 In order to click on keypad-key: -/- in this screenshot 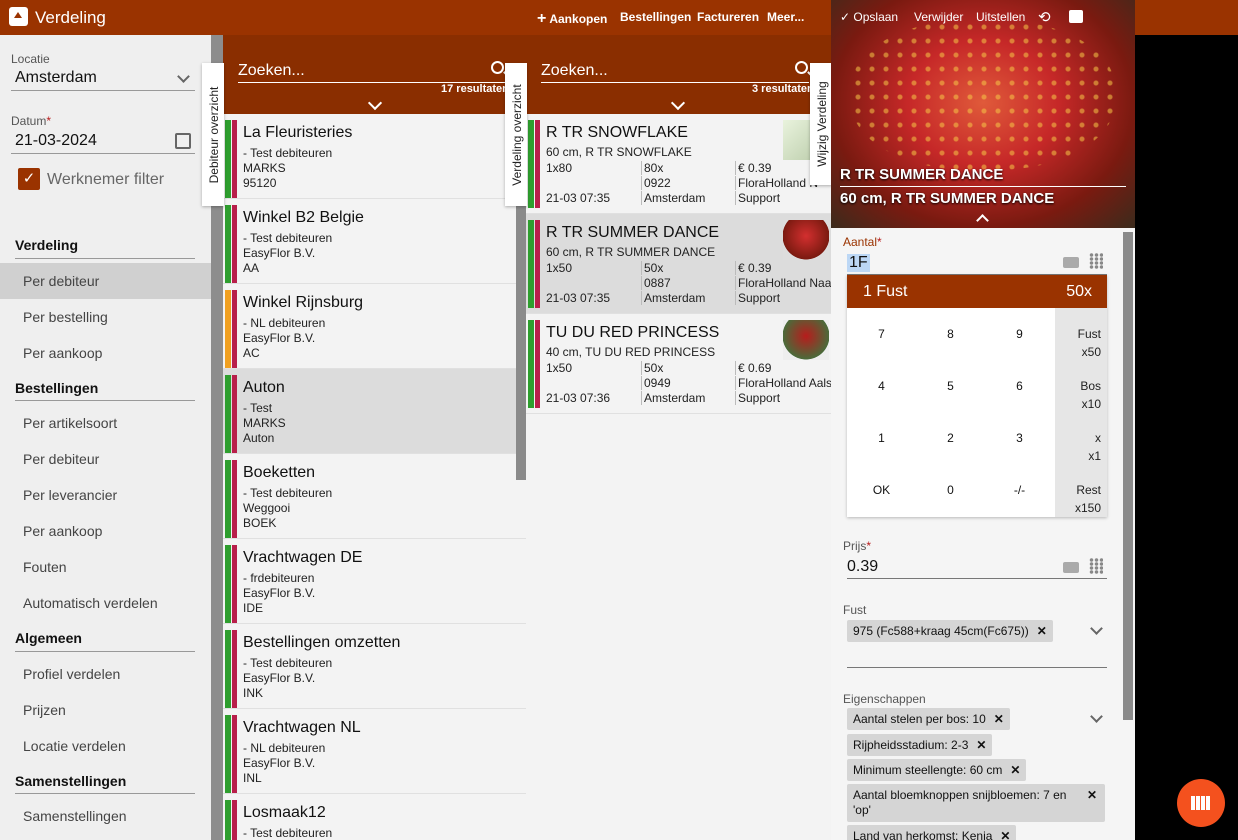, I will do `click(1019, 490)`.